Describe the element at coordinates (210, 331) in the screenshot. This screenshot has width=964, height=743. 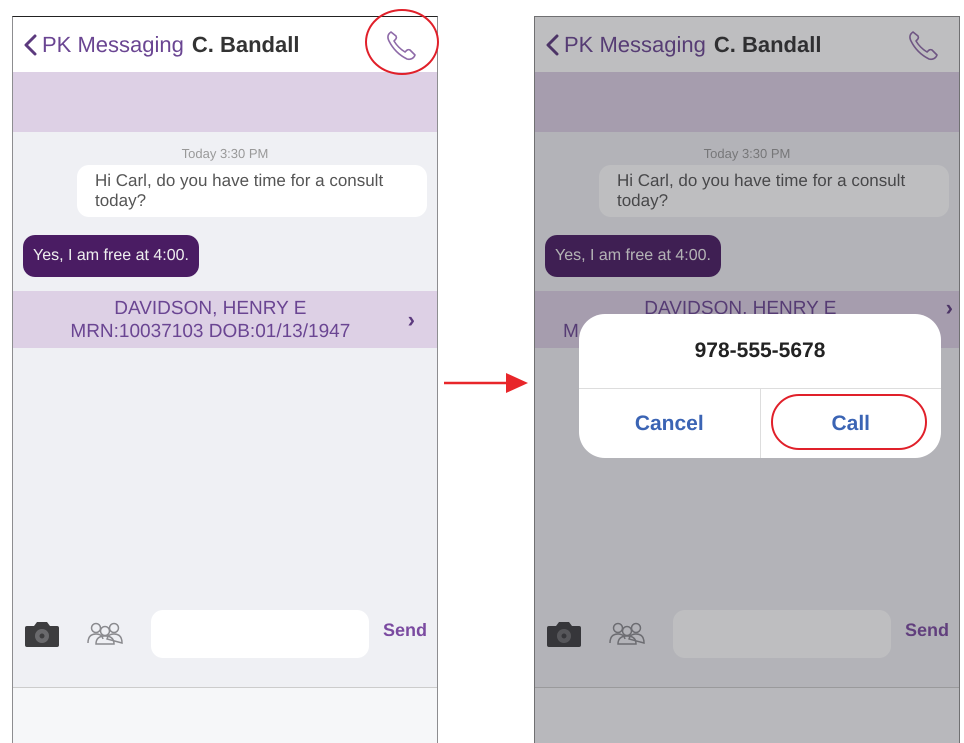
I see `patient-details: MRN:10037103 DOB:01/13/1947` at that location.